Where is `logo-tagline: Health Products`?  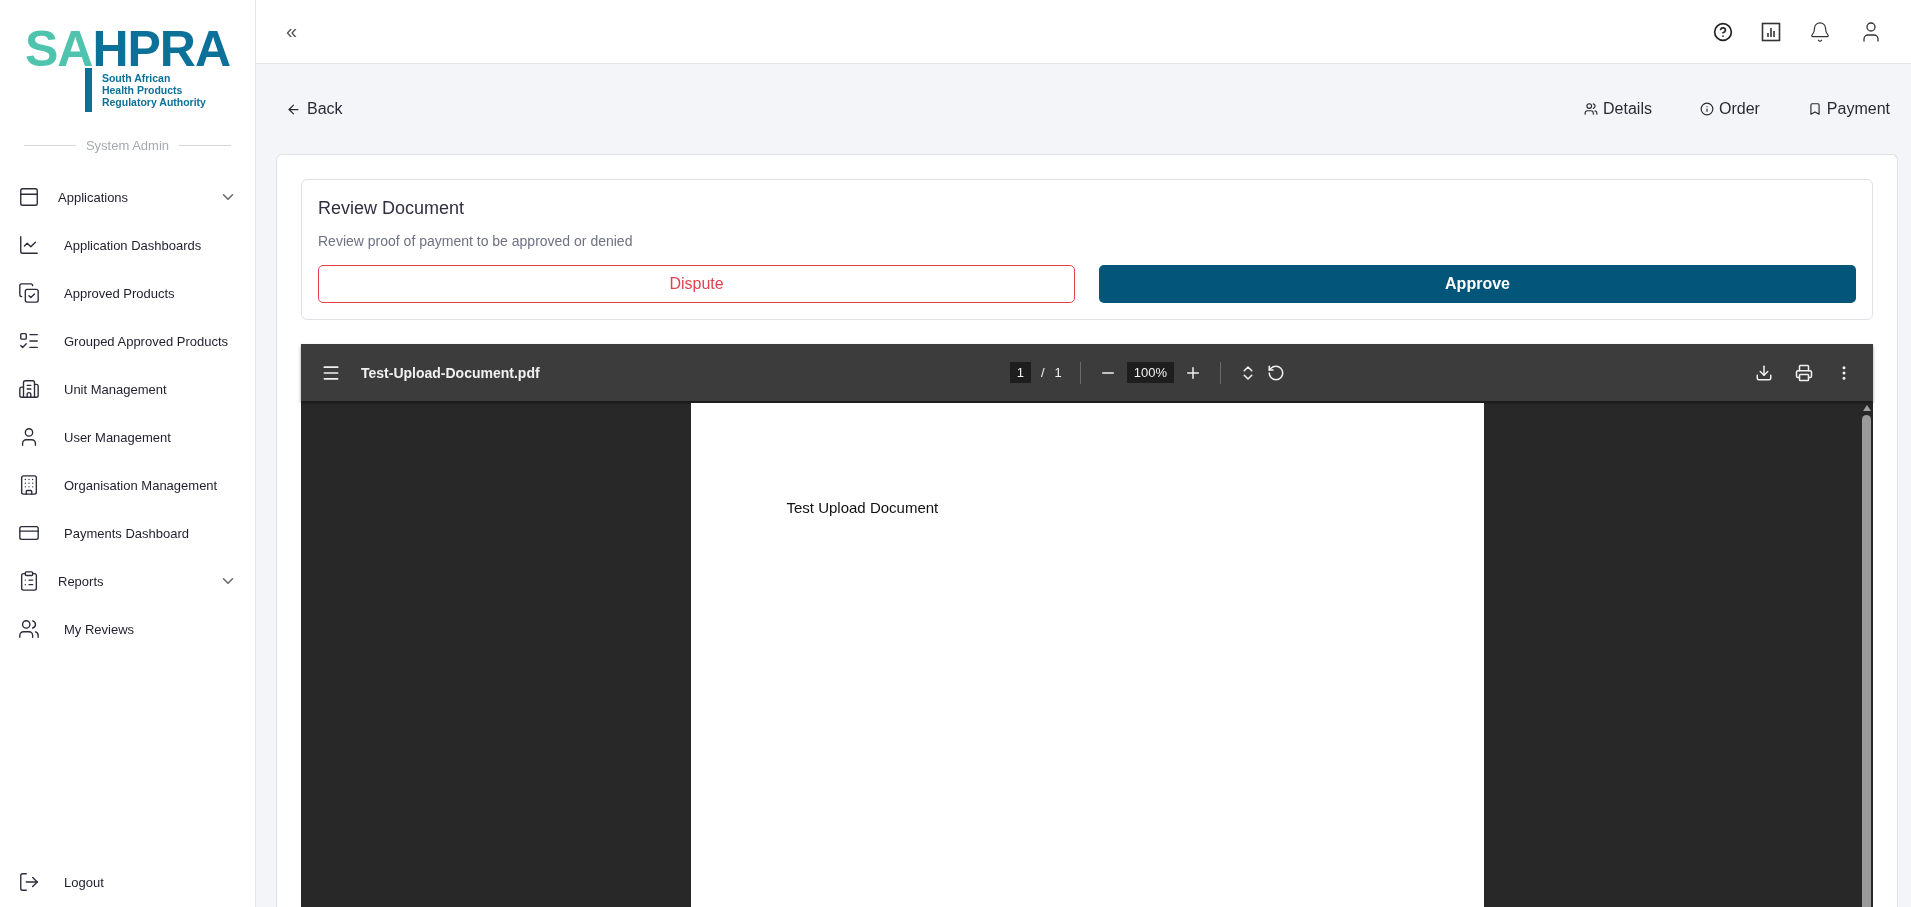 logo-tagline: Health Products is located at coordinates (142, 90).